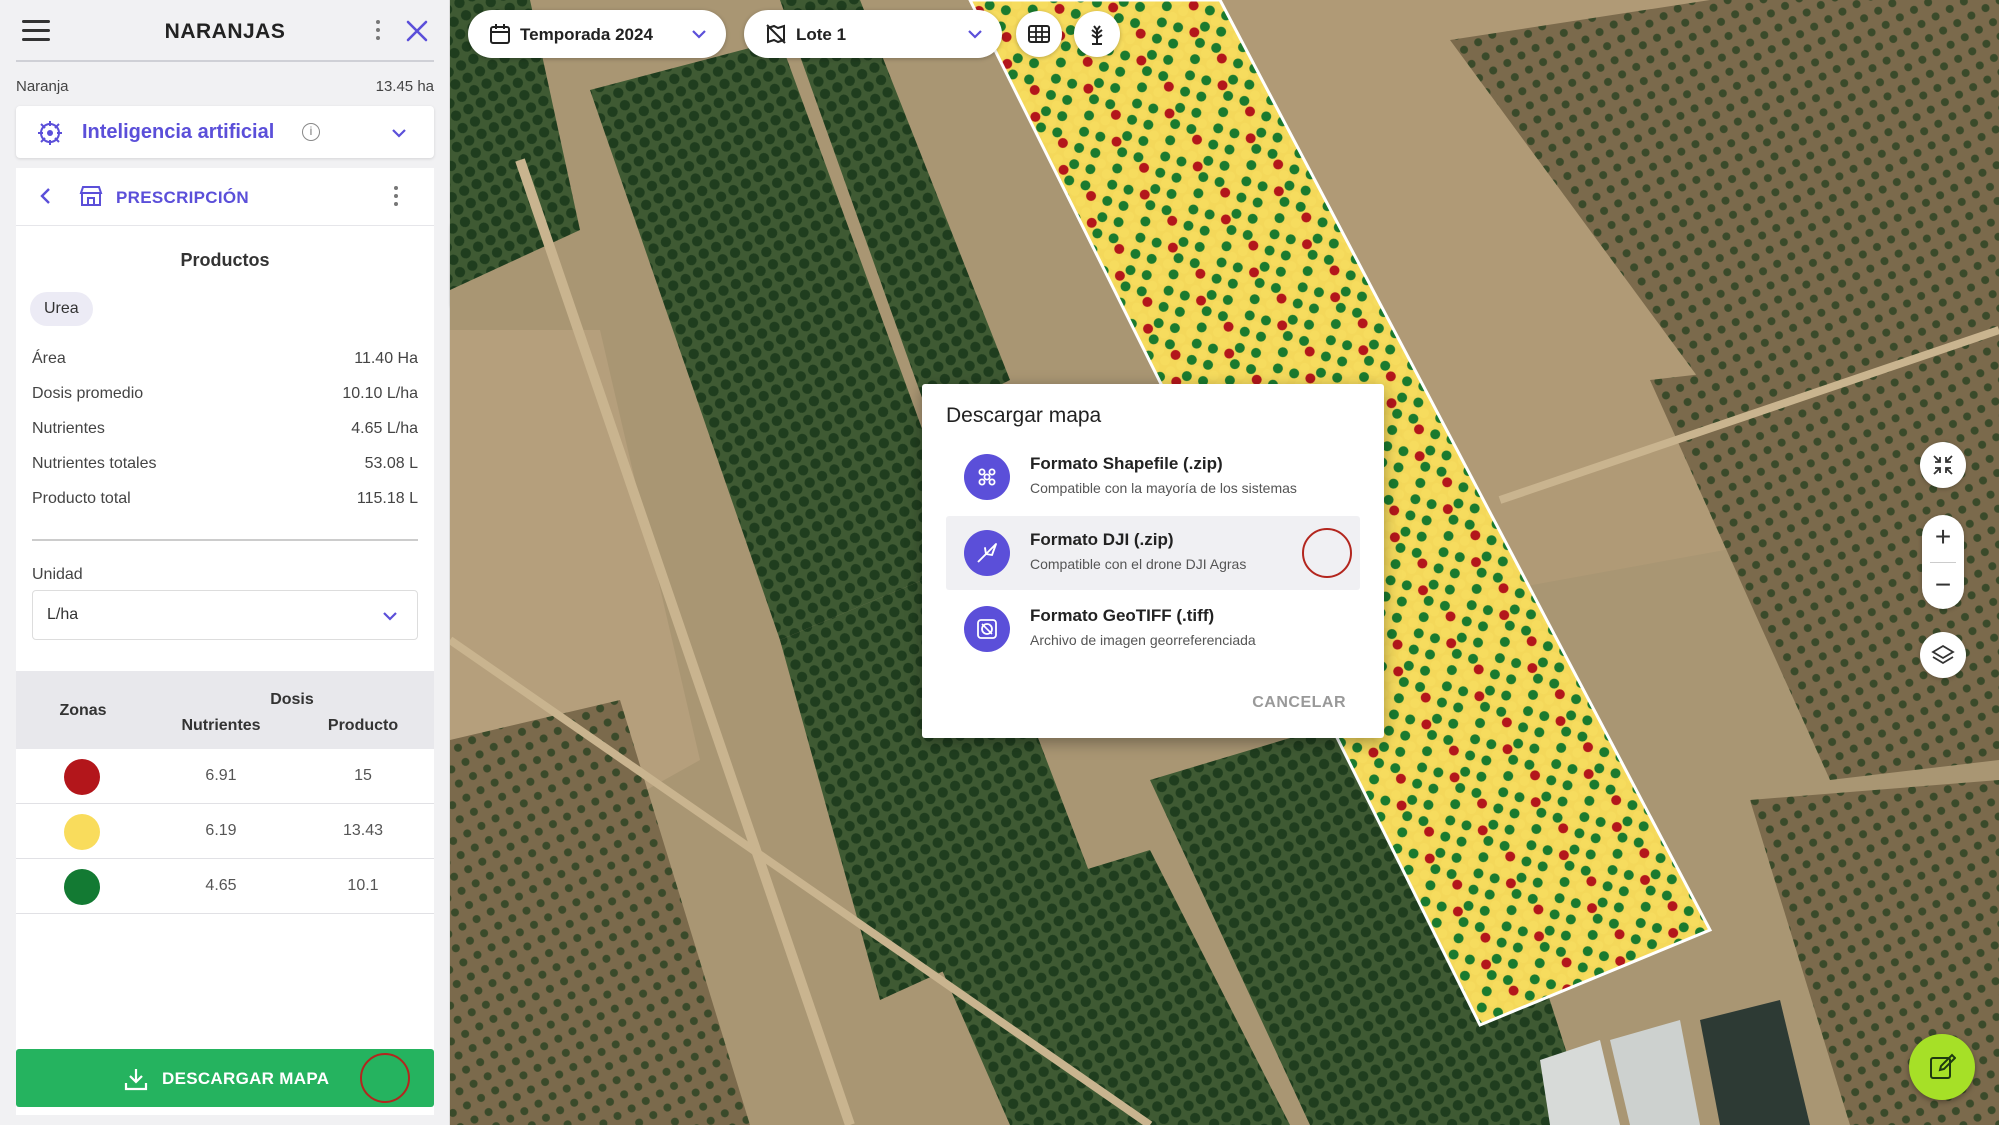 This screenshot has width=1999, height=1125. Describe the element at coordinates (873, 34) in the screenshot. I see `lot-select: Lote 1` at that location.